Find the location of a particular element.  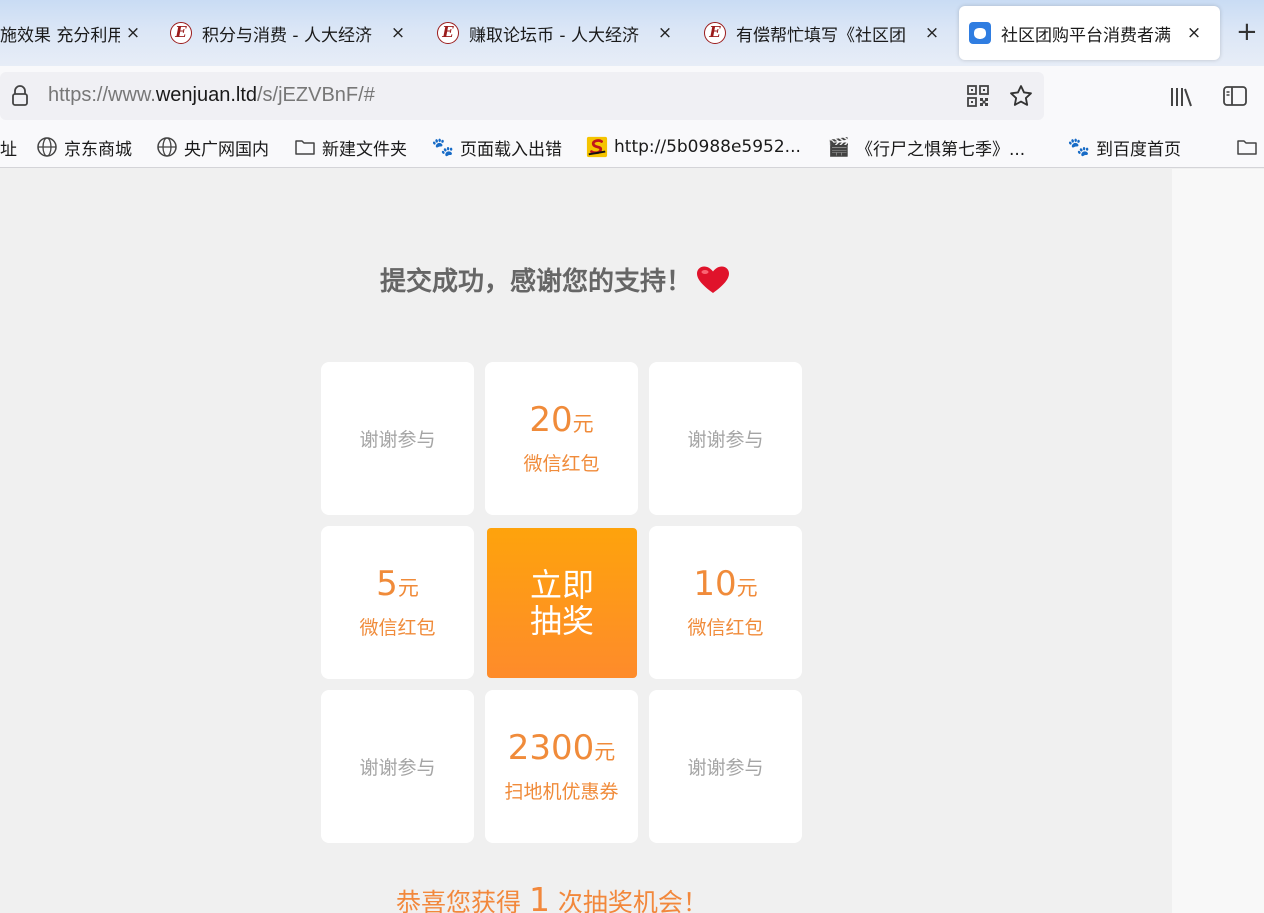

bookmark-jd: 京东商城 is located at coordinates (84, 147).